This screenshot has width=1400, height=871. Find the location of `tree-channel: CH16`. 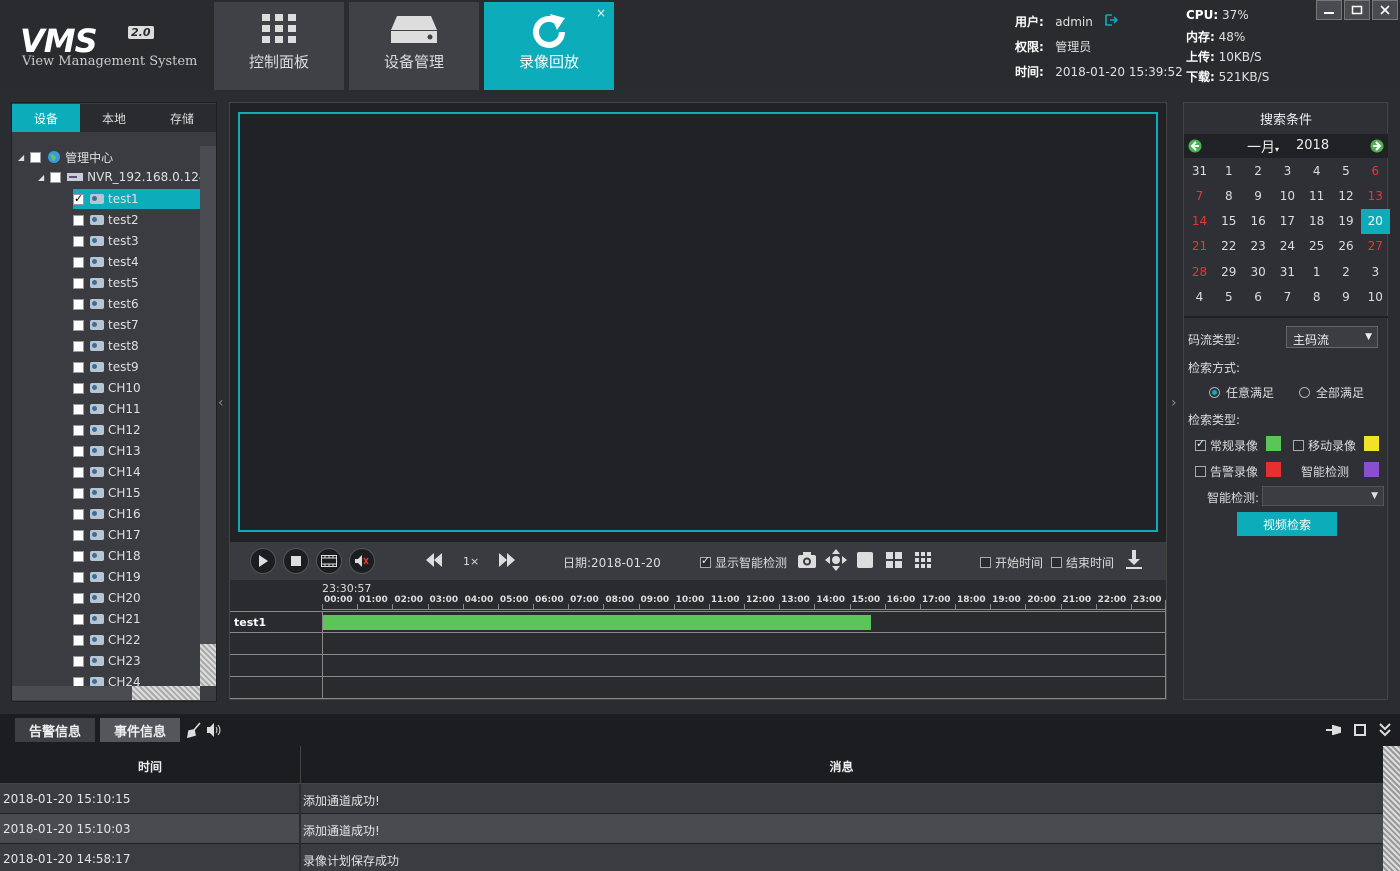

tree-channel: CH16 is located at coordinates (107, 514).